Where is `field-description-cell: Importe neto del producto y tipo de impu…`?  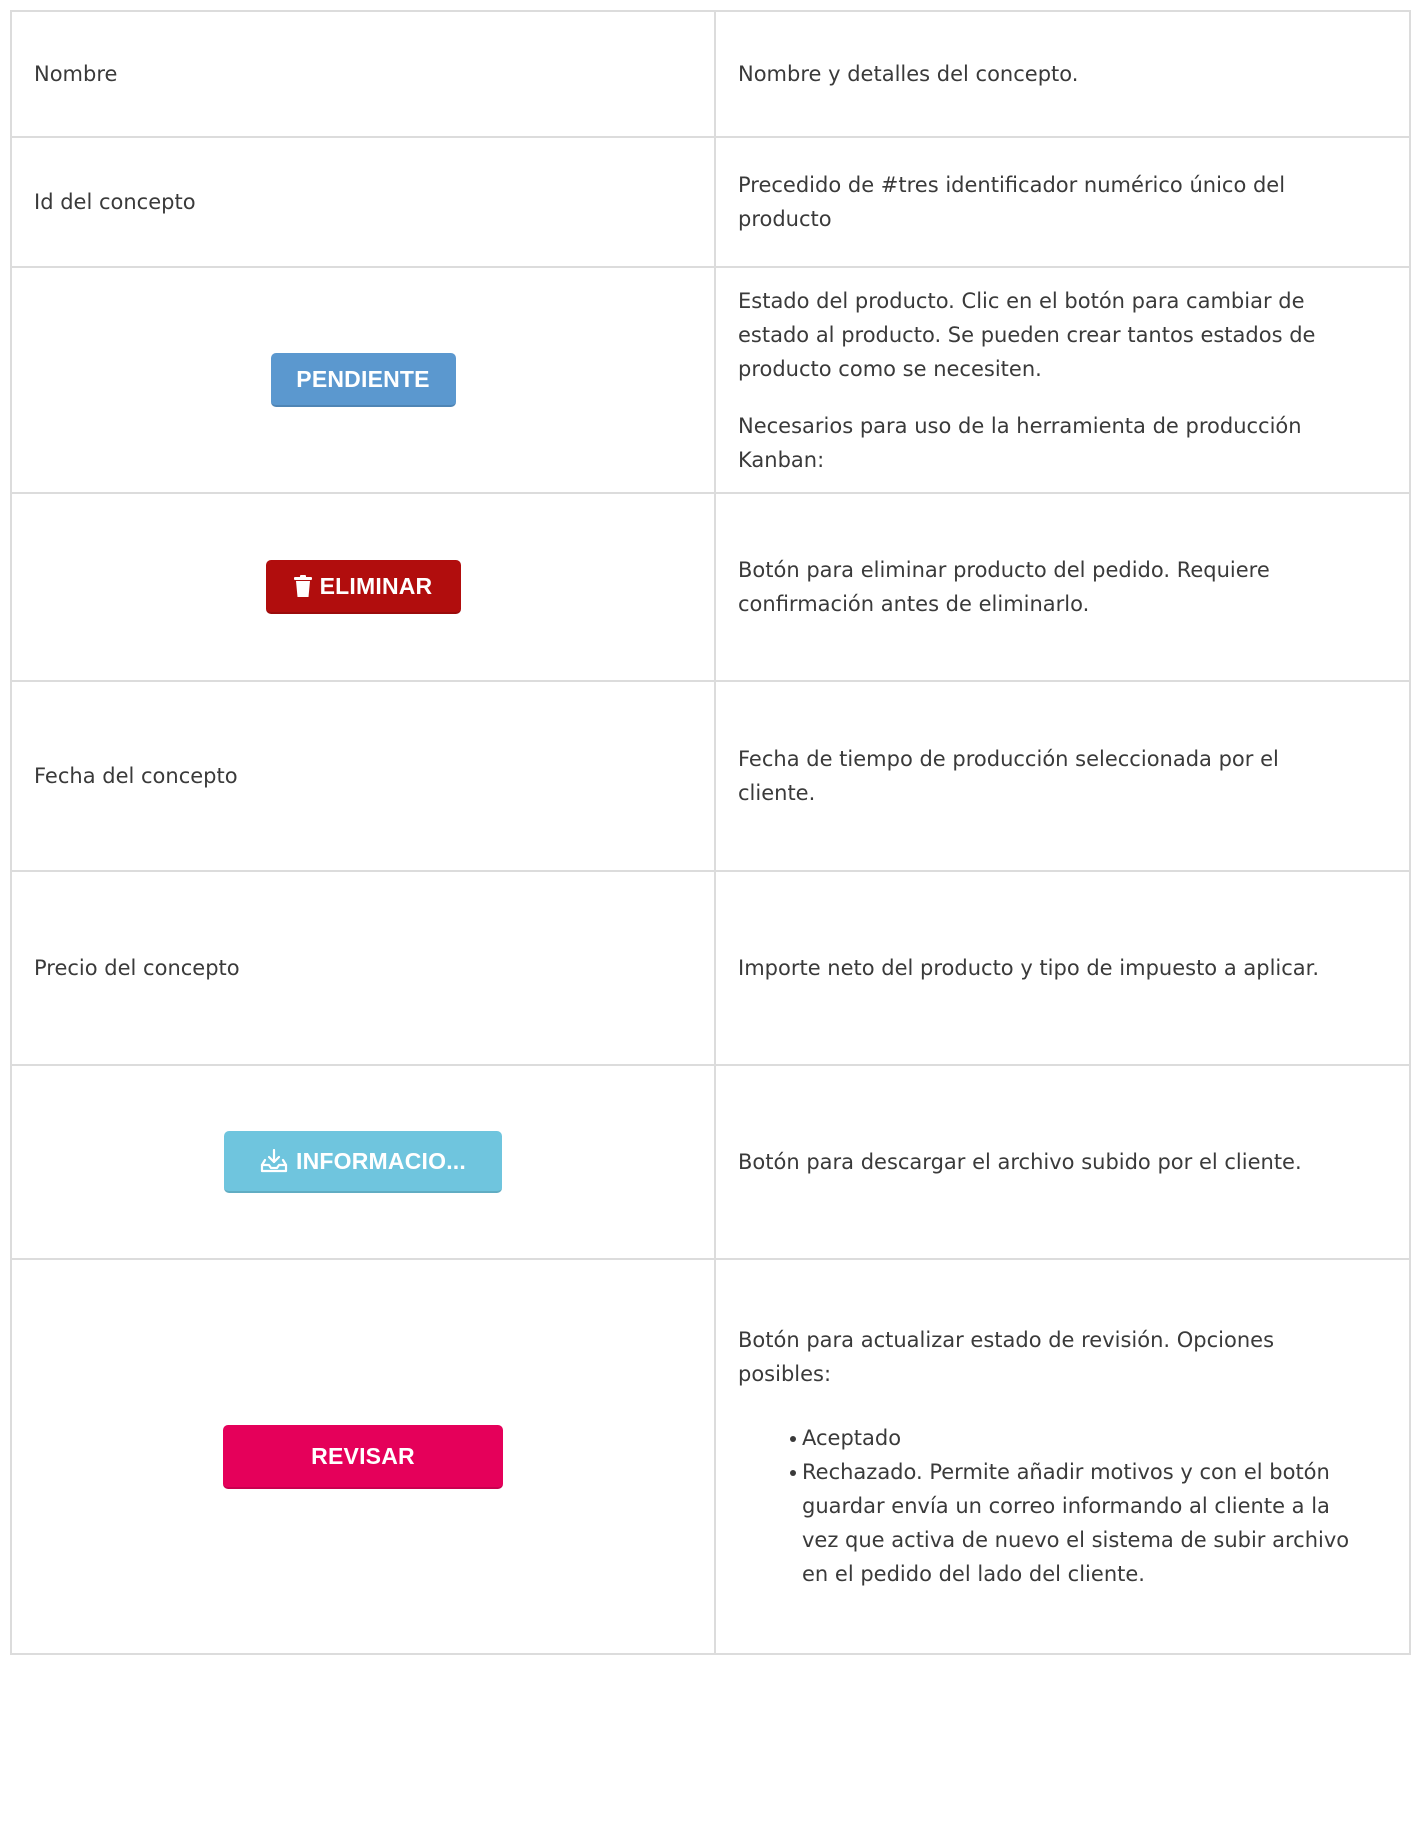 field-description-cell: Importe neto del producto y tipo de impu… is located at coordinates (1062, 968).